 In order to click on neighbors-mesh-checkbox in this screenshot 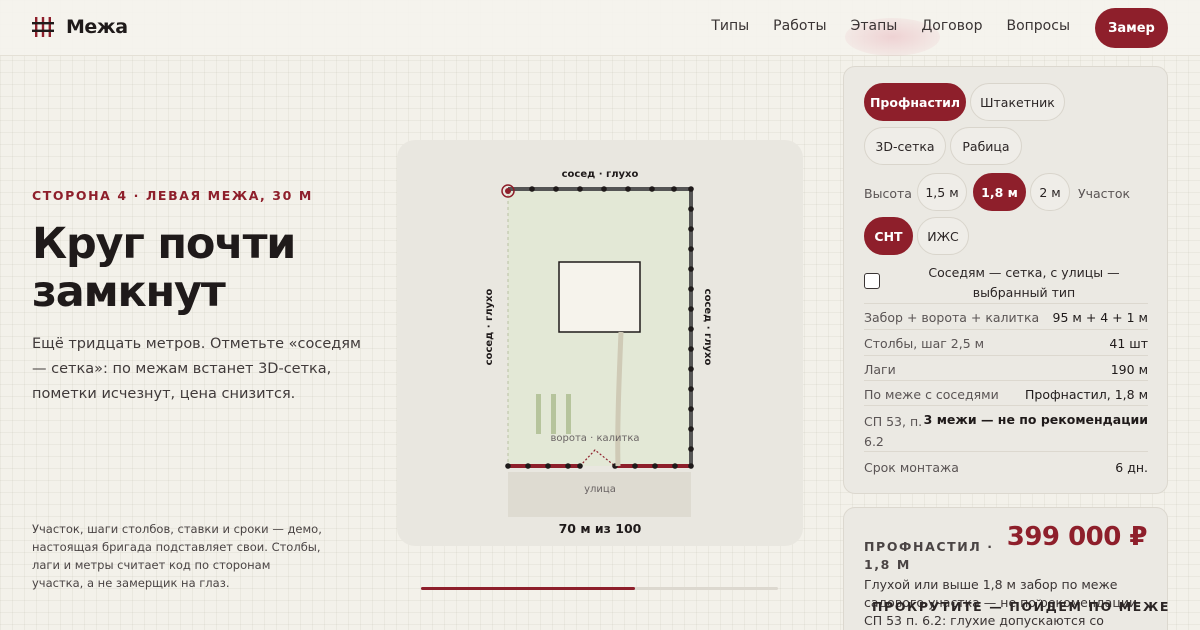, I will do `click(872, 281)`.